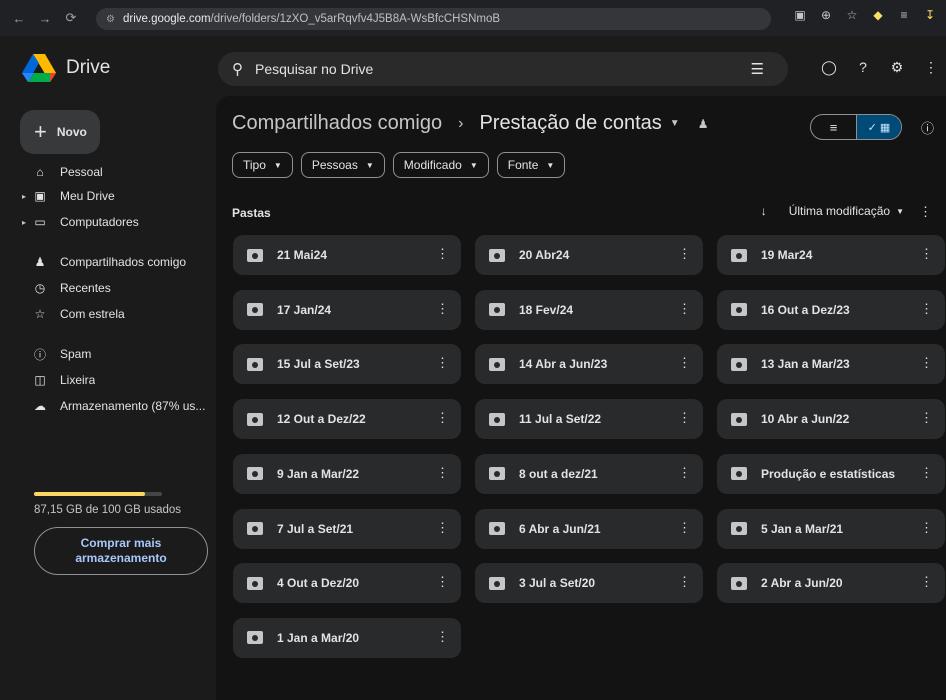  What do you see at coordinates (347, 364) in the screenshot?
I see `folder-card: 15 Jul a Set/23 ⋮` at bounding box center [347, 364].